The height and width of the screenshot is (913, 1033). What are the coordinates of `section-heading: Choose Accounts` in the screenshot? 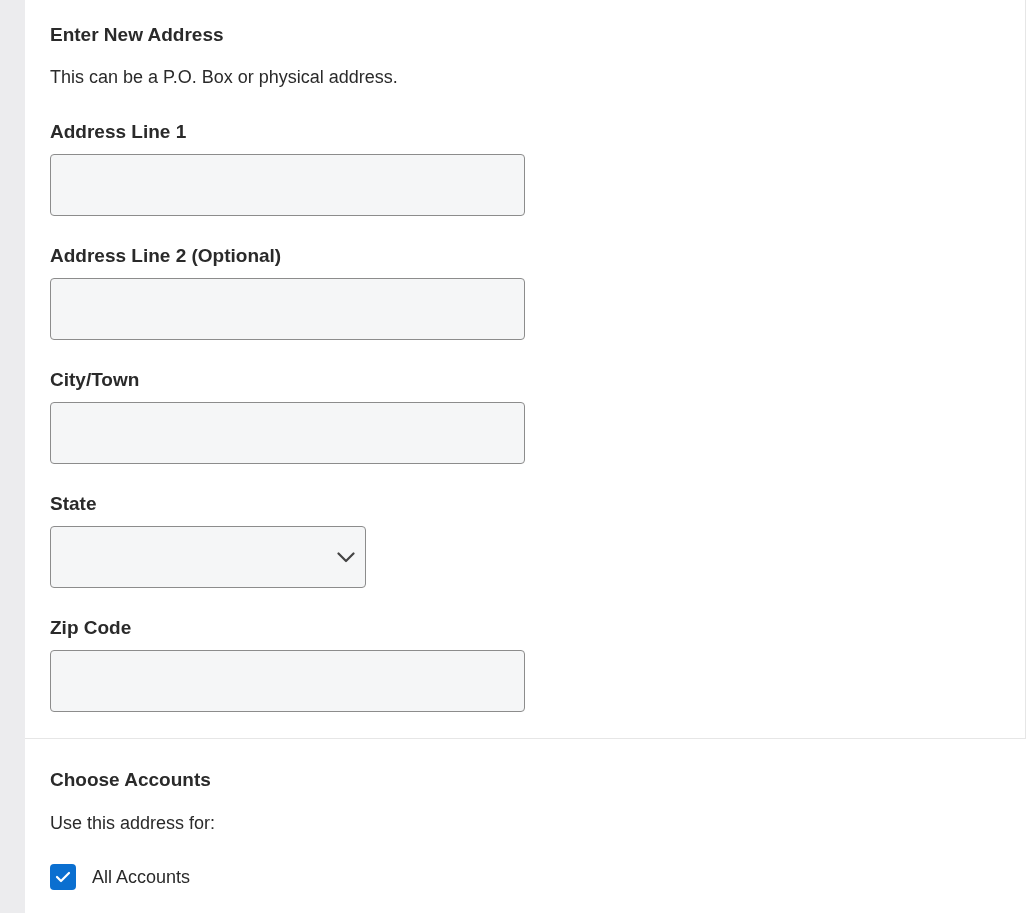 It's located at (130, 780).